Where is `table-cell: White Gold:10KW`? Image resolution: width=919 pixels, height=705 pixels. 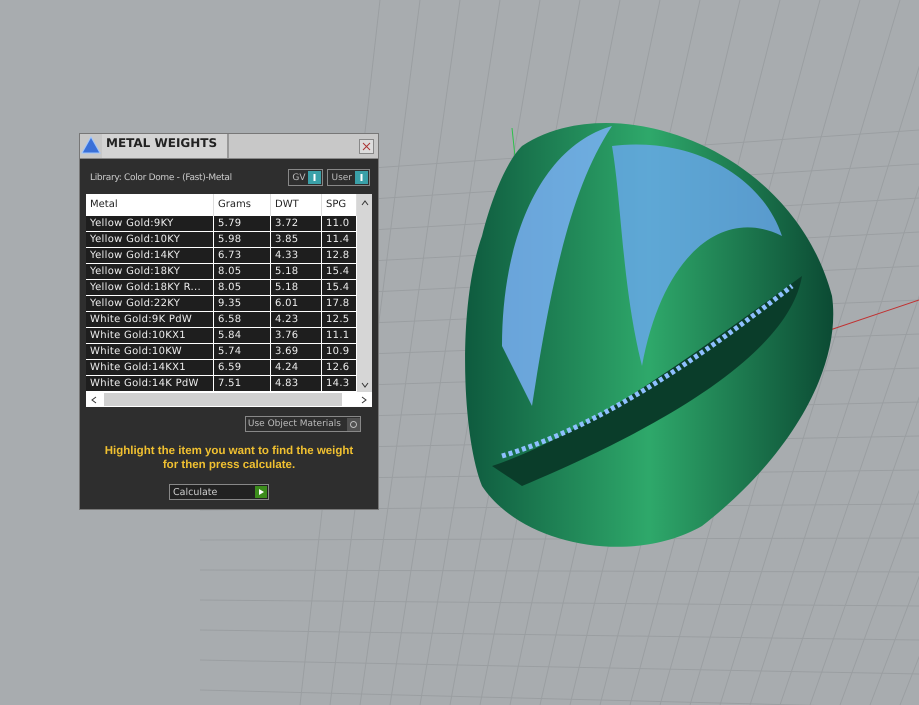
table-cell: White Gold:10KW is located at coordinates (150, 352).